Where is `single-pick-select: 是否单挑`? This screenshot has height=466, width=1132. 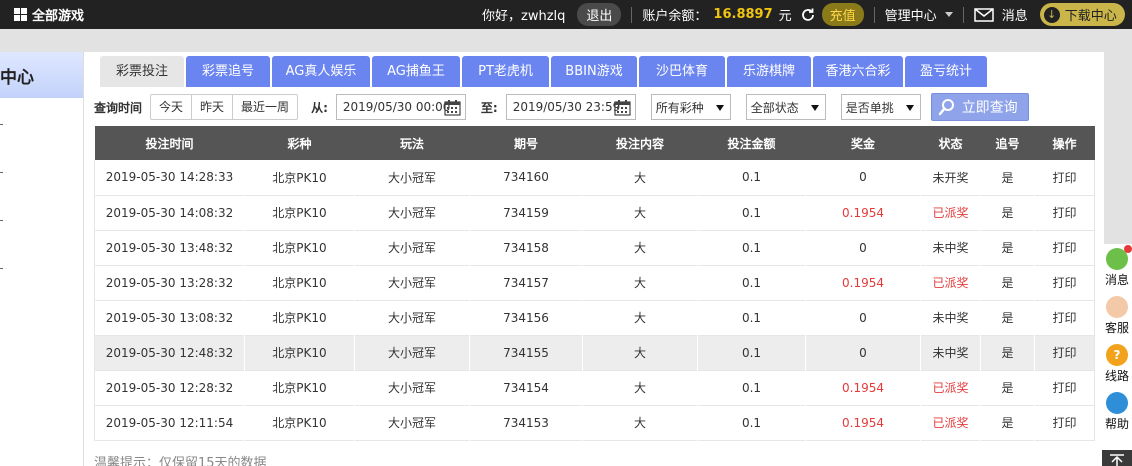
single-pick-select: 是否单挑 is located at coordinates (880, 107).